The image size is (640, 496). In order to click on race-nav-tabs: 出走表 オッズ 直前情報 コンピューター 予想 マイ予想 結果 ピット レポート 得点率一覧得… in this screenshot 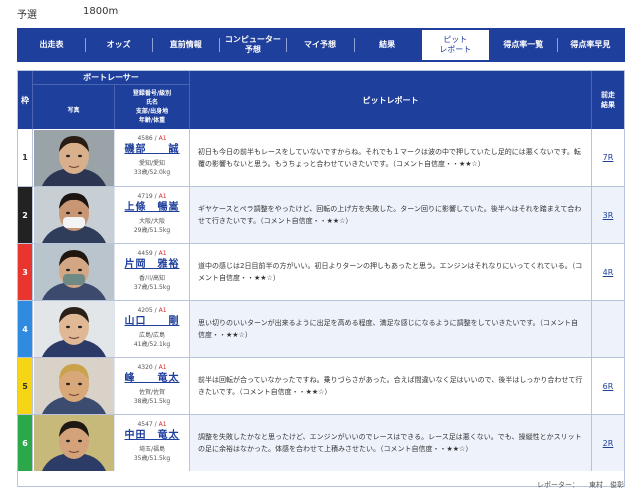, I will do `click(321, 45)`.